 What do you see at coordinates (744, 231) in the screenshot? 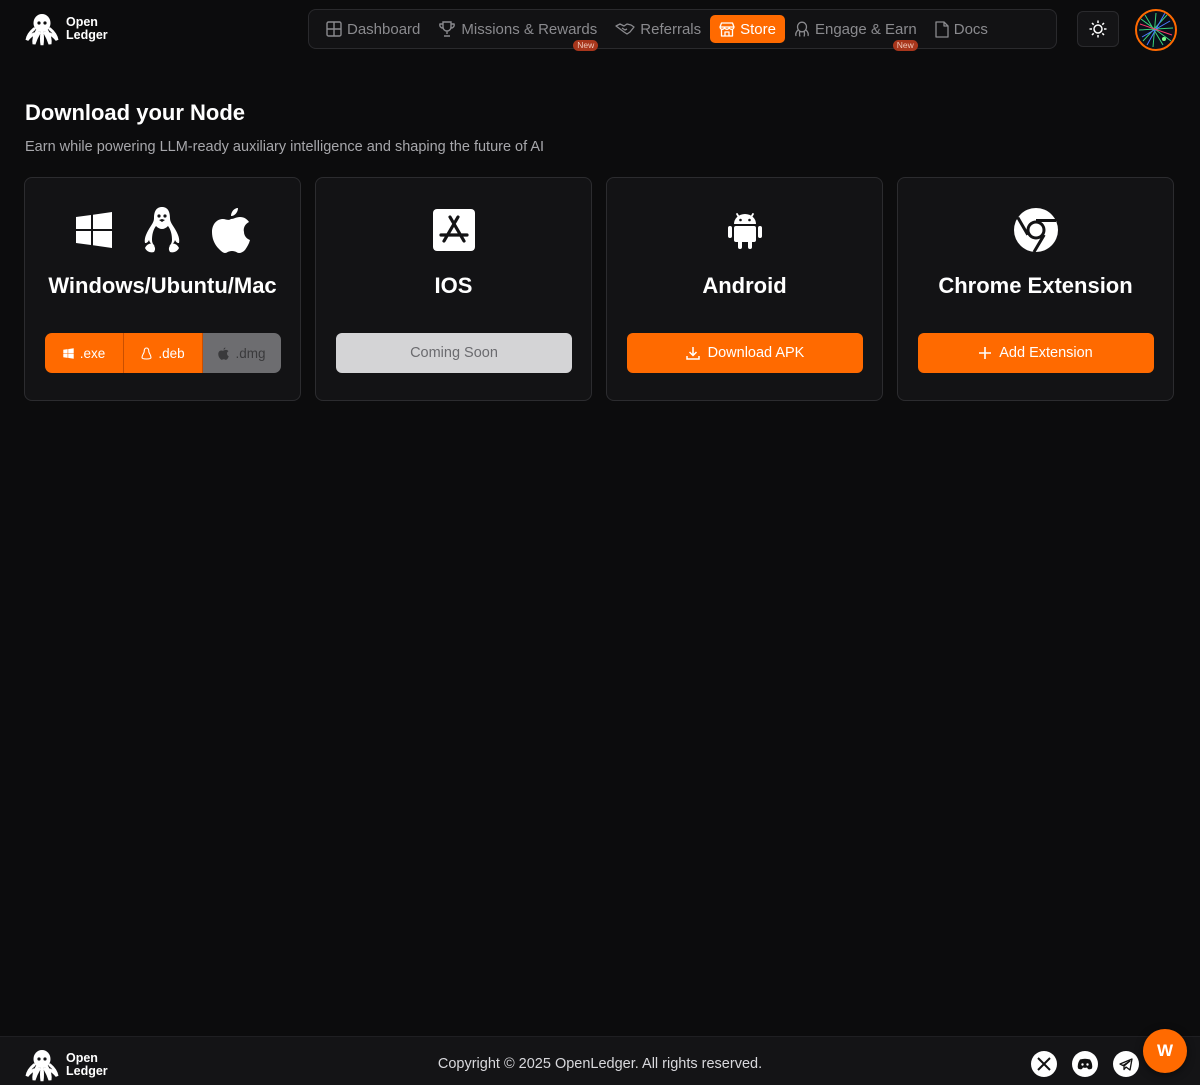
I see `android-icon` at bounding box center [744, 231].